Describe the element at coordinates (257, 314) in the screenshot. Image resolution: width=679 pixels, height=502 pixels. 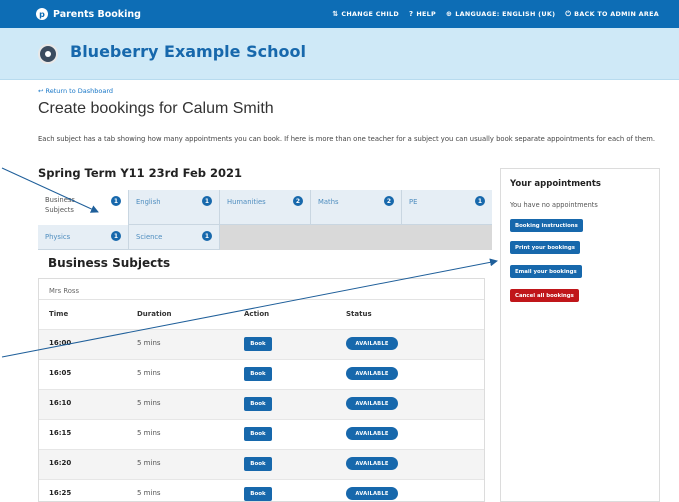
I see `column-header-action: Action` at that location.